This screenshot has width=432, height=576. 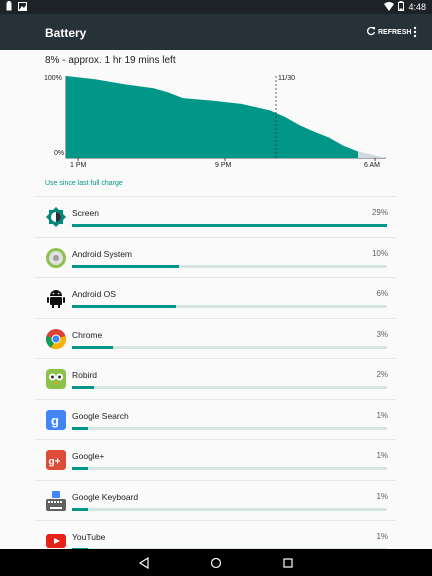 I want to click on google-plus-icon: g+, so click(x=56, y=460).